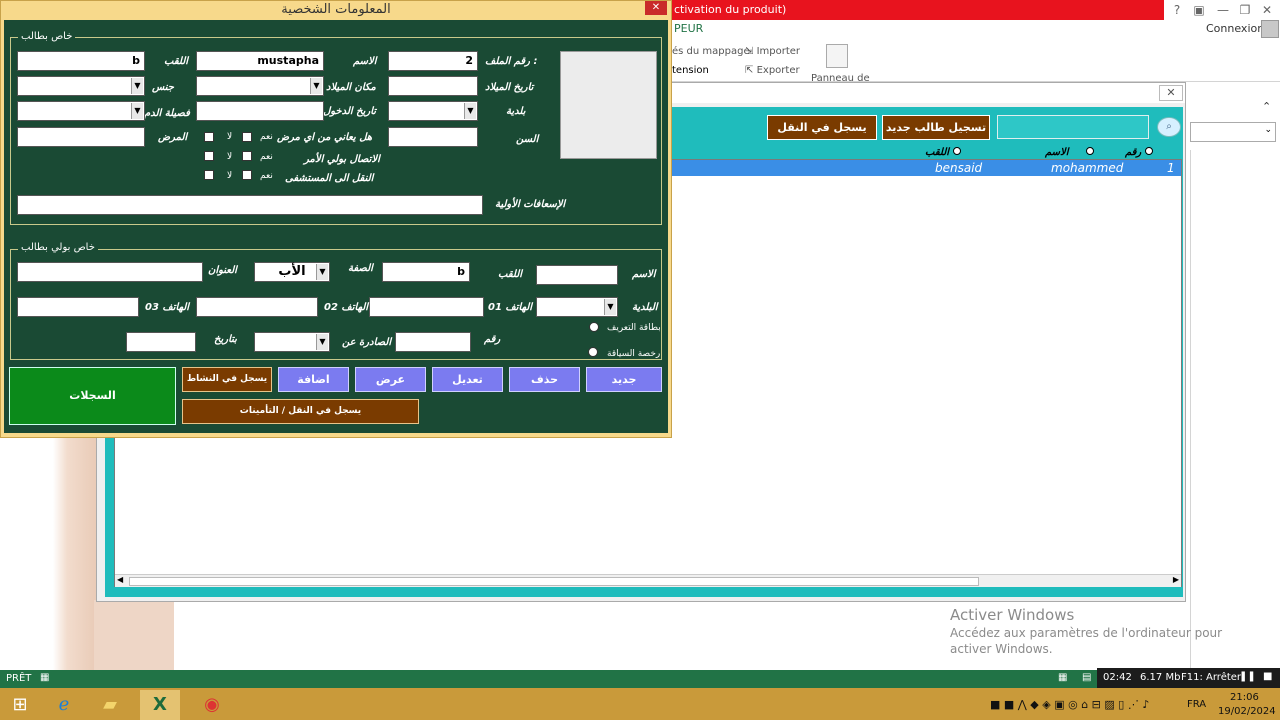 The height and width of the screenshot is (720, 1280). I want to click on form-close-button: ✕, so click(656, 8).